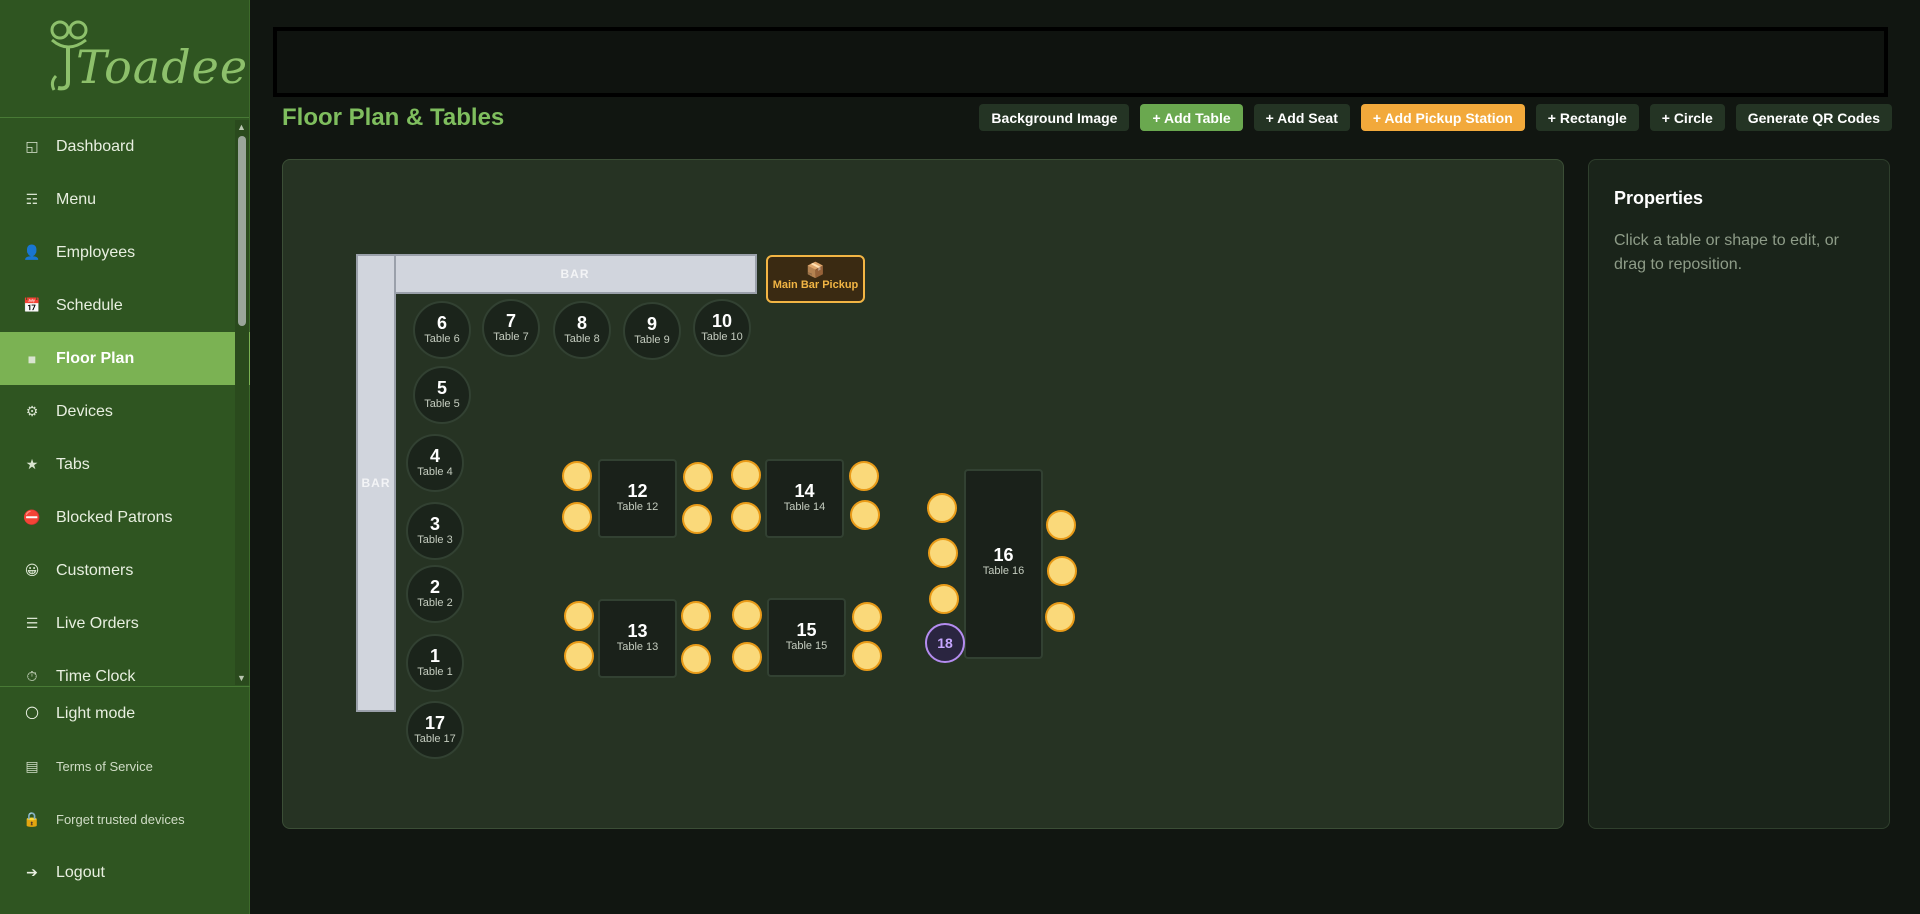 Image resolution: width=1920 pixels, height=914 pixels. Describe the element at coordinates (945, 643) in the screenshot. I see `seat-marker-18: 18` at that location.